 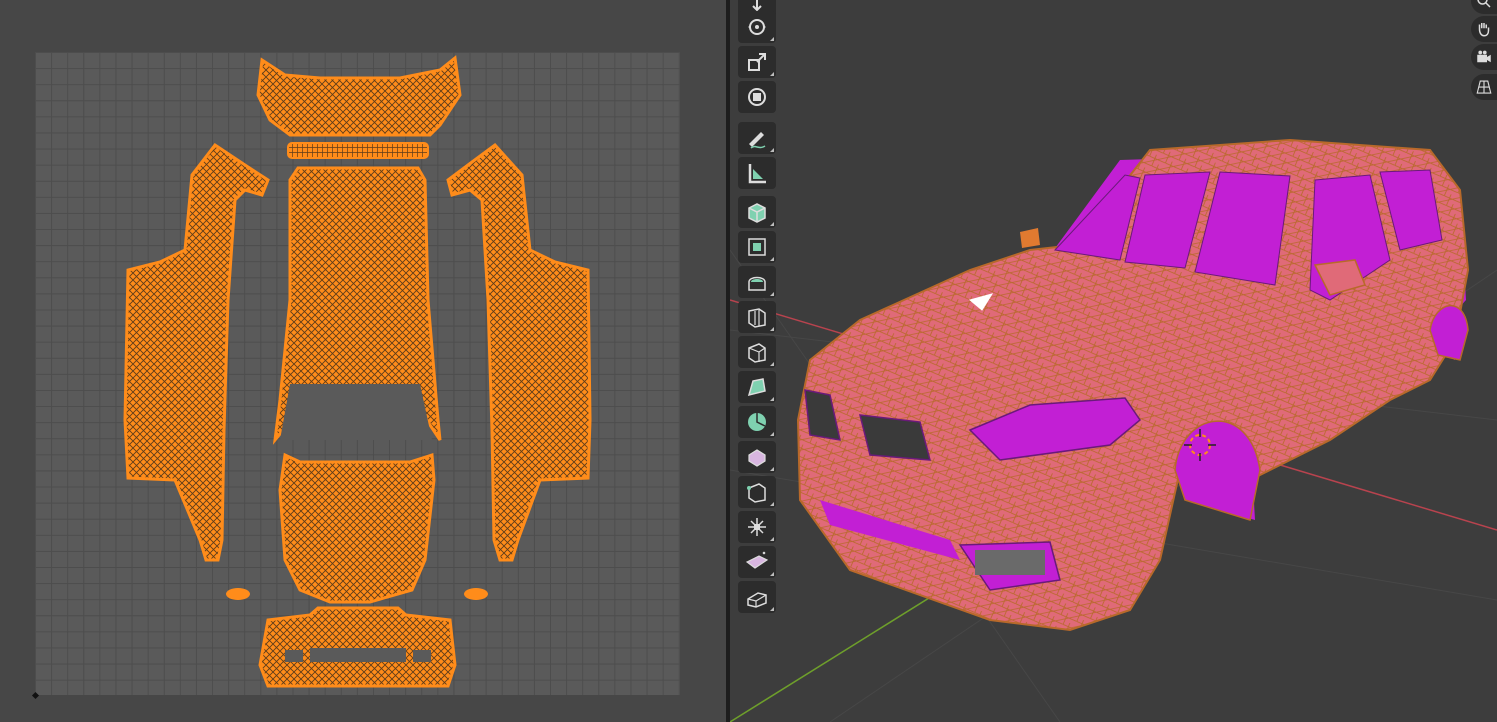 I want to click on shrink-fatten-icon, so click(x=757, y=560).